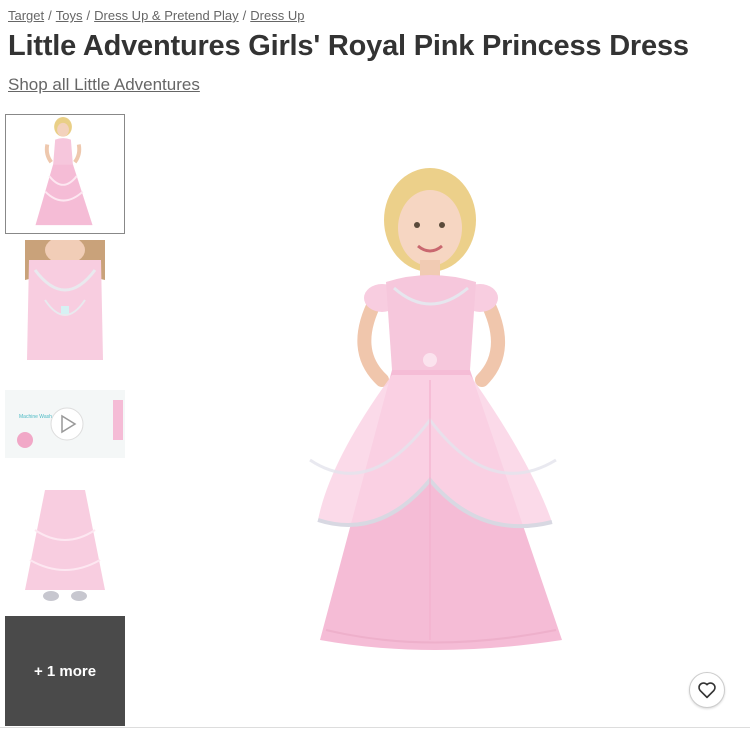 The width and height of the screenshot is (750, 732). What do you see at coordinates (65, 545) in the screenshot?
I see `skirt-detail-image` at bounding box center [65, 545].